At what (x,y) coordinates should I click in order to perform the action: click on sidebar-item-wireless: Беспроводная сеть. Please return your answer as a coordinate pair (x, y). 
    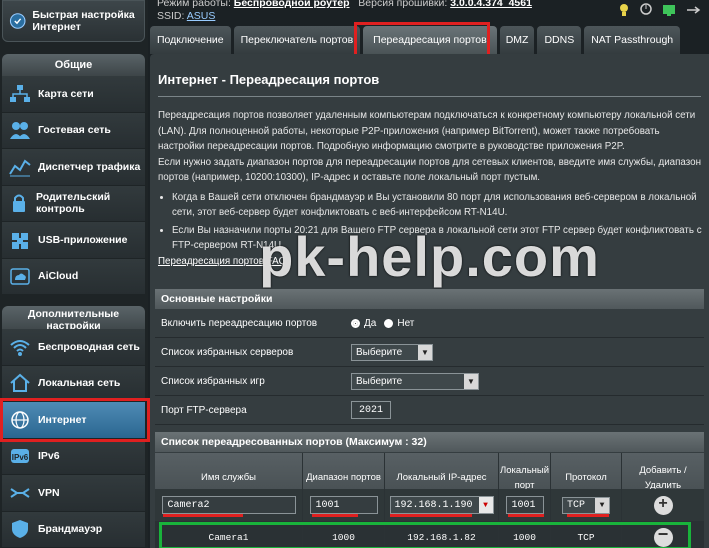
    Looking at the image, I should click on (73, 347).